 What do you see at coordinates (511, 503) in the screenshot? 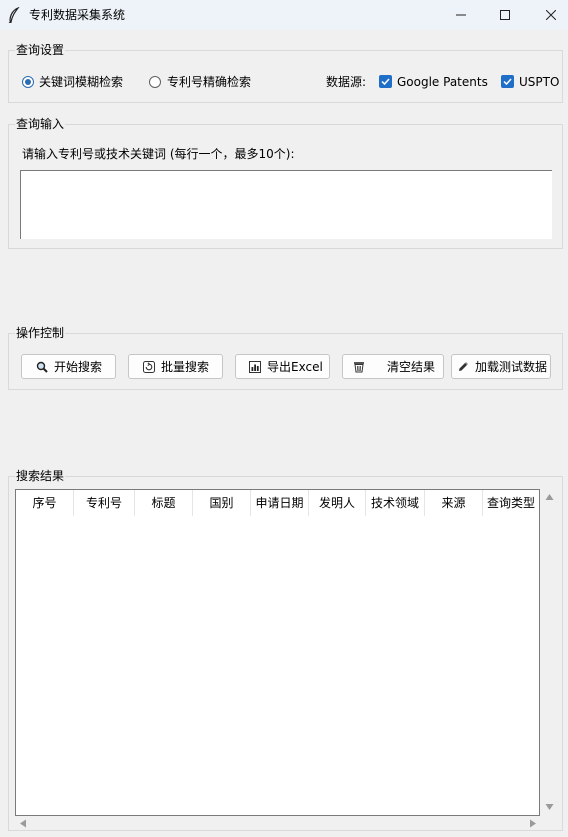
I see `column-header: 查询类型` at bounding box center [511, 503].